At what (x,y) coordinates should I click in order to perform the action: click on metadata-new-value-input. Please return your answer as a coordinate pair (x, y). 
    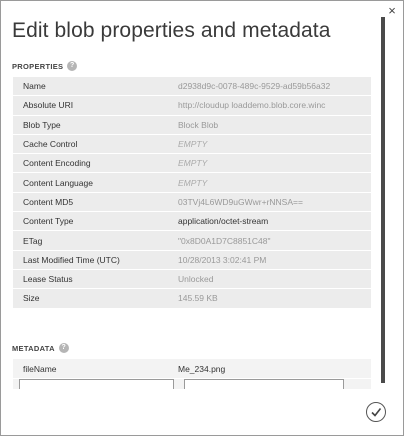
    Looking at the image, I should click on (264, 384).